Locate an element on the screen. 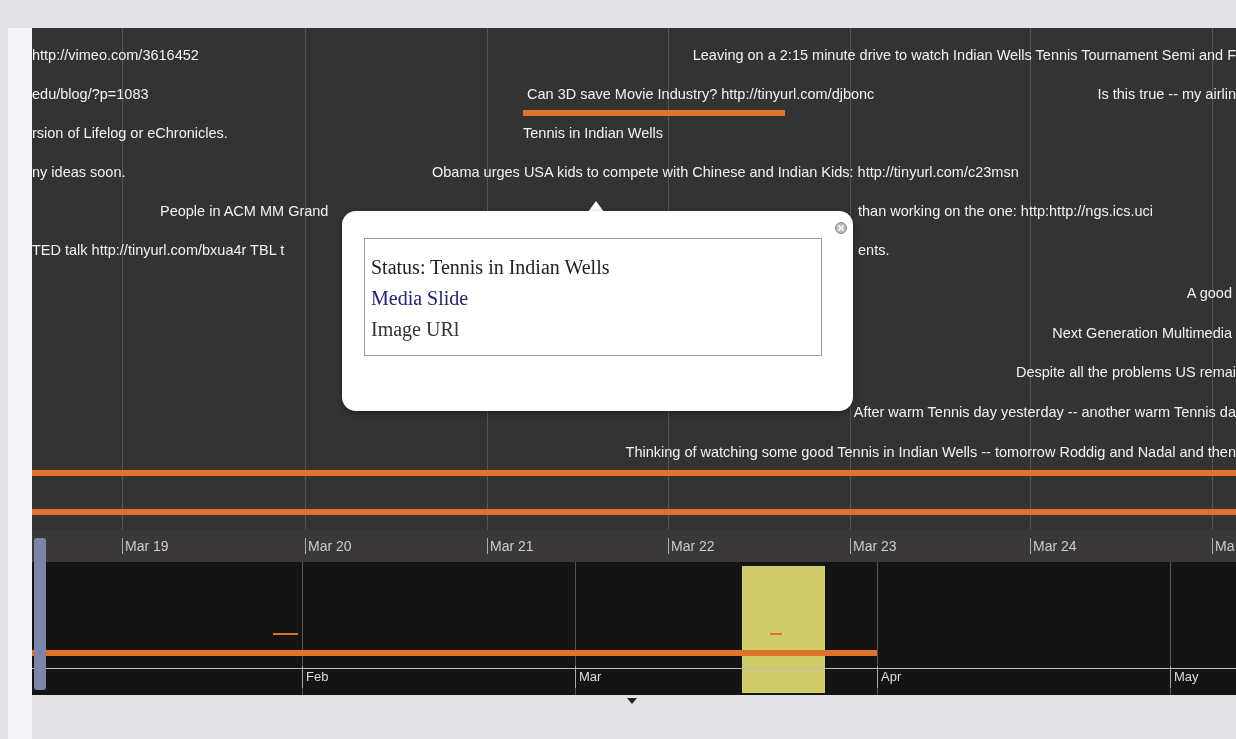  event-label: ny ideas soon. is located at coordinates (79, 172).